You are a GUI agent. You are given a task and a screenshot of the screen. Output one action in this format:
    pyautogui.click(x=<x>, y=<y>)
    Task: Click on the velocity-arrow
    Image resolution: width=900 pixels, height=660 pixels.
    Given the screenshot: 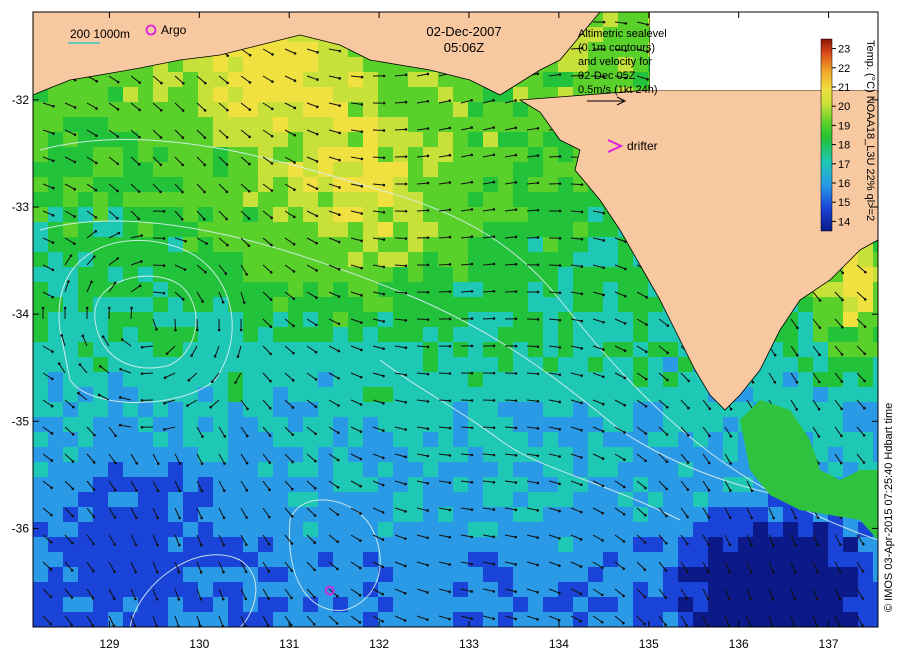 What is the action you would take?
    pyautogui.click(x=158, y=265)
    